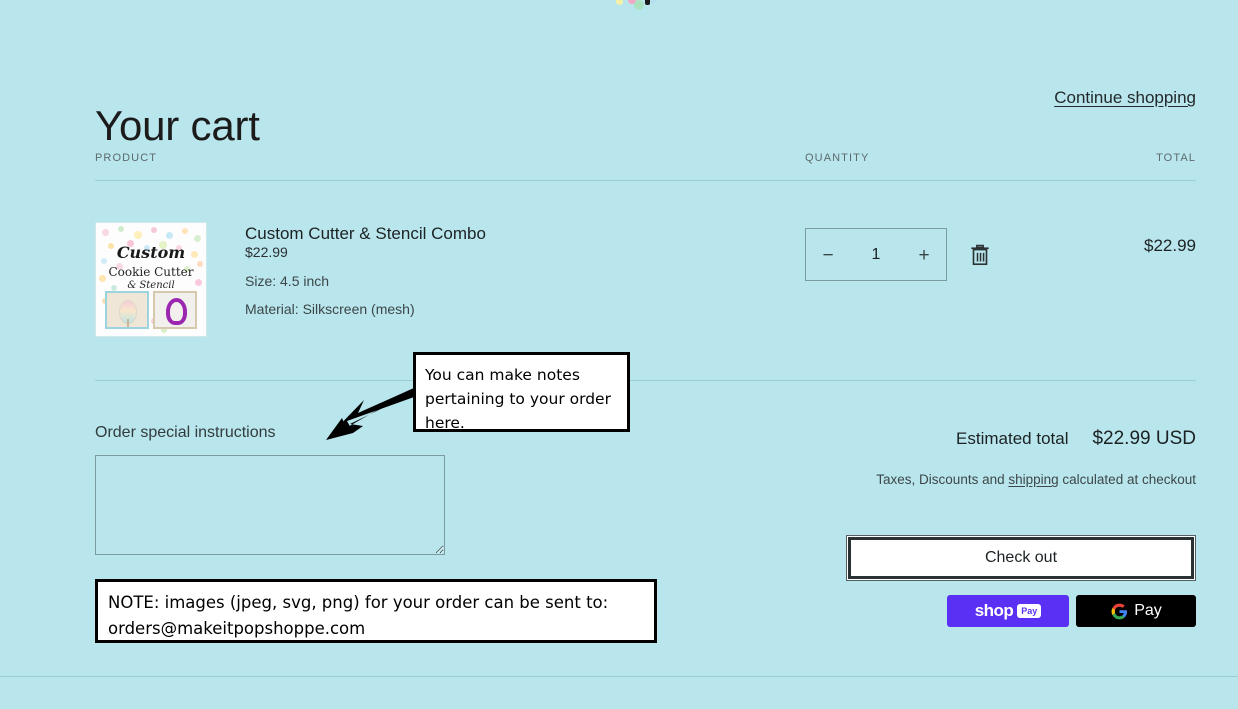 The width and height of the screenshot is (1238, 709). Describe the element at coordinates (287, 281) in the screenshot. I see `product-option-size: Size: 4.5 inch` at that location.